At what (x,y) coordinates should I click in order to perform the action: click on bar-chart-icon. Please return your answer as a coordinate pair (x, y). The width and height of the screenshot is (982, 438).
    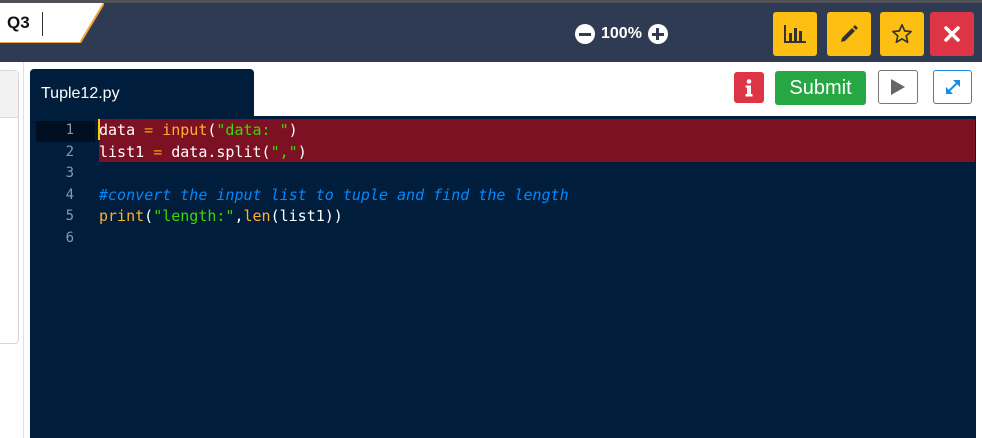
    Looking at the image, I should click on (795, 34).